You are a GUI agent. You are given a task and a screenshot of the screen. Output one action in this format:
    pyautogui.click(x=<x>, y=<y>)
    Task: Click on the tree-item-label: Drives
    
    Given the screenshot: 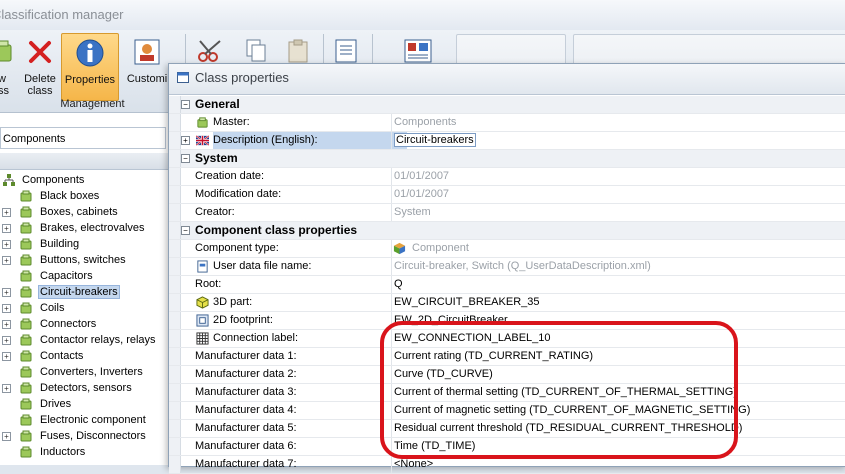 What is the action you would take?
    pyautogui.click(x=56, y=404)
    